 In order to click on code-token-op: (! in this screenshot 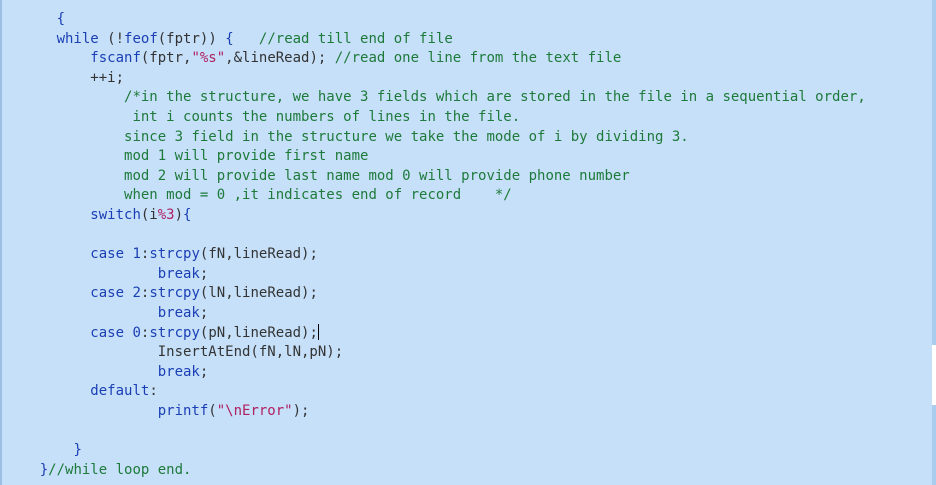, I will do `click(111, 38)`.